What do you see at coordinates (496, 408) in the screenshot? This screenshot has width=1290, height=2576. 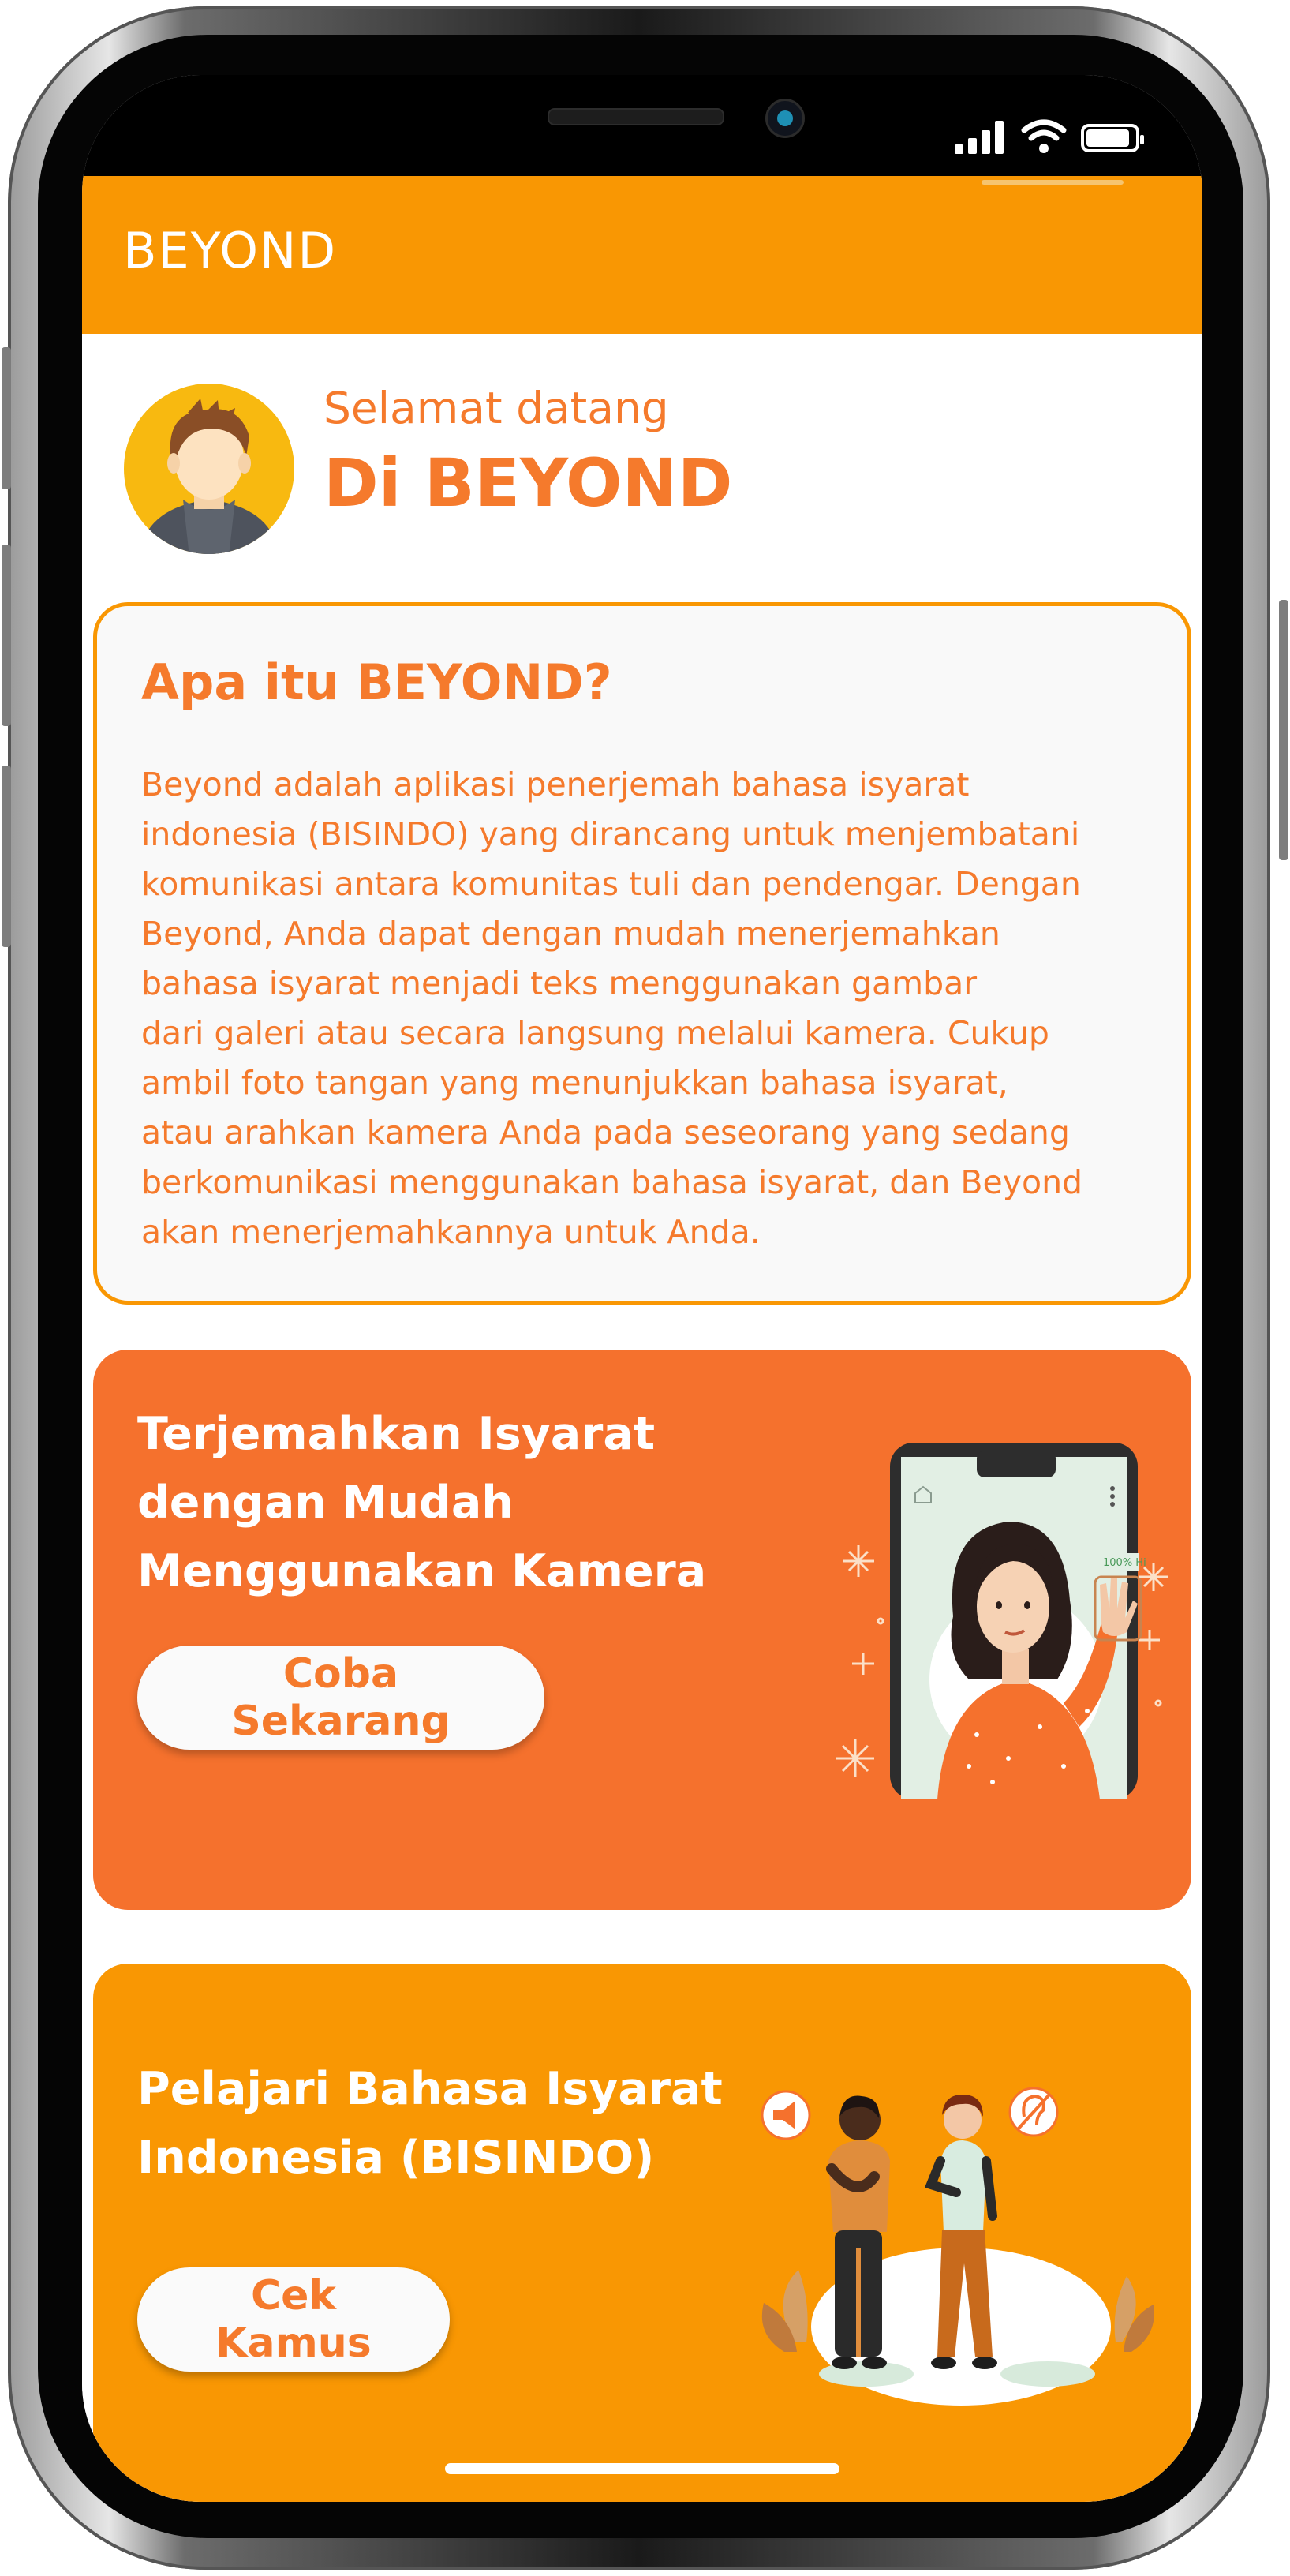 I see `greeting-subtitle: Selamat datang` at bounding box center [496, 408].